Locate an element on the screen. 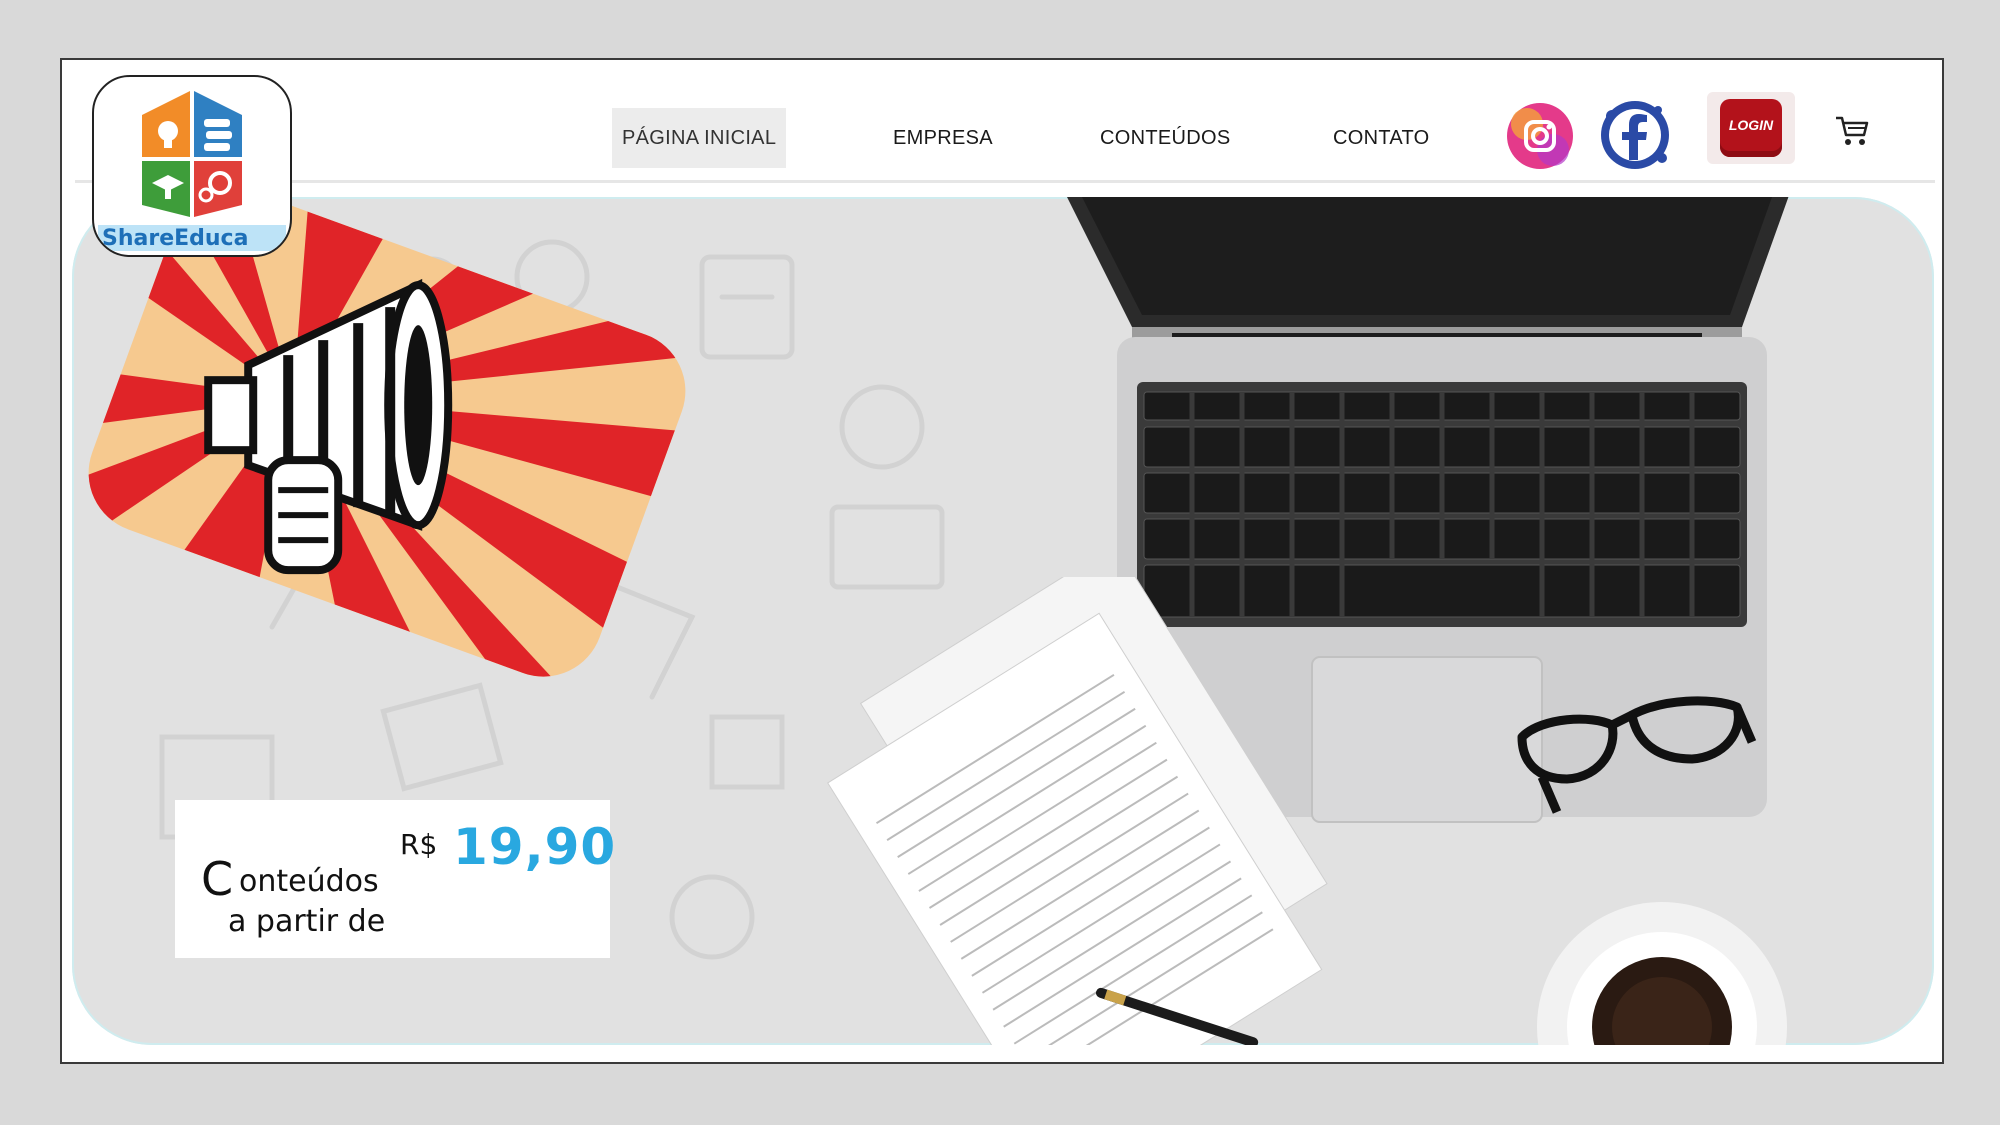 The width and height of the screenshot is (2000, 1125). nav-item-empresa: EMPRESA is located at coordinates (943, 138).